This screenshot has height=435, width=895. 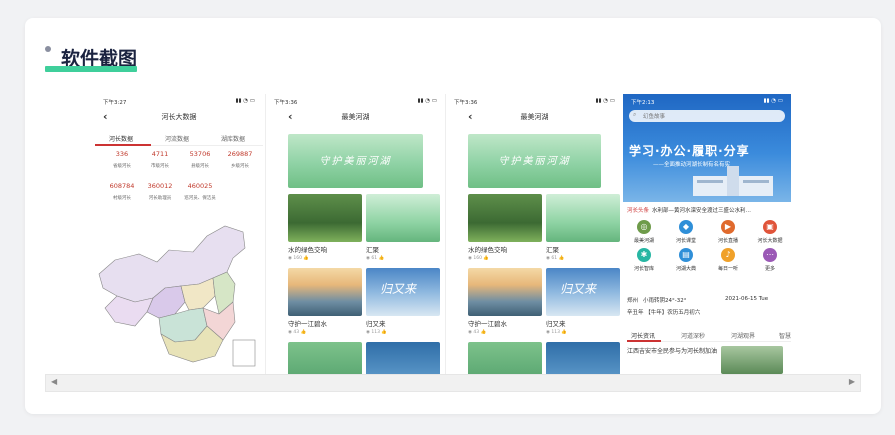 I want to click on stat-item: 4711 市级河长, so click(x=160, y=159).